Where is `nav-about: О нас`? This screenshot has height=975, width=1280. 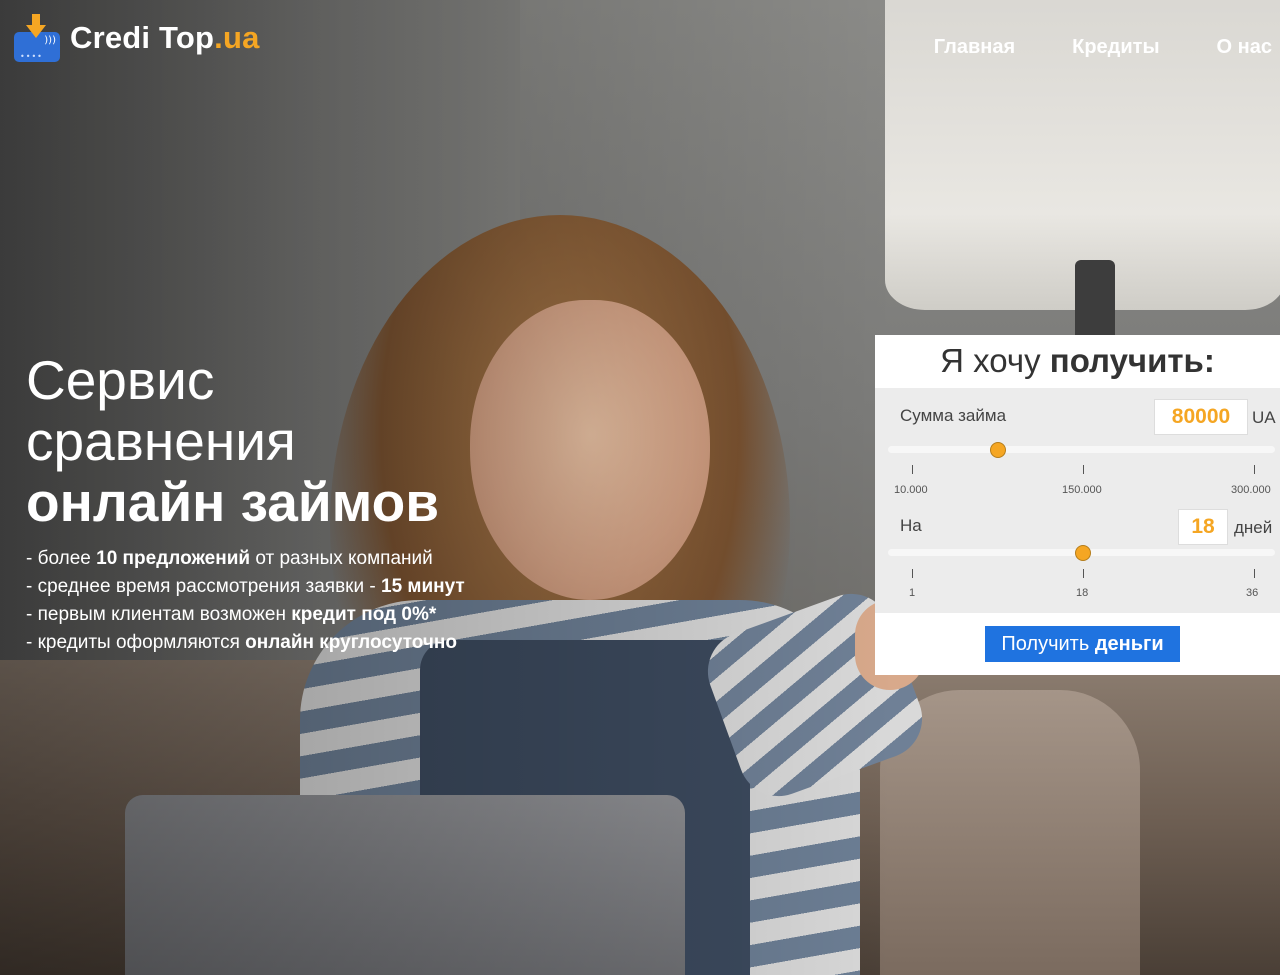
nav-about: О нас is located at coordinates (1244, 47).